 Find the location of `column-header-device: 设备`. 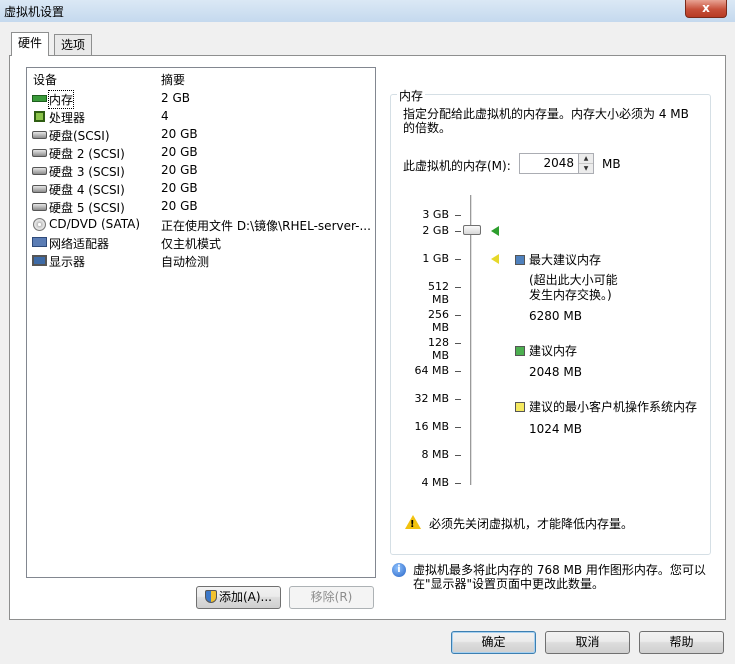

column-header-device: 设备 is located at coordinates (45, 79).